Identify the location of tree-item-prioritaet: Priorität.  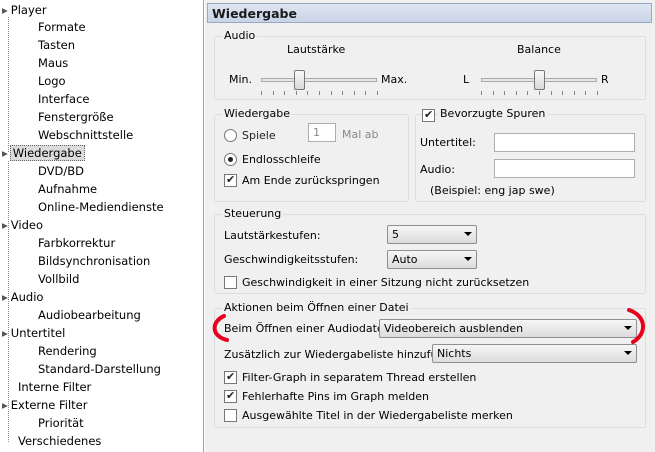
(61, 423).